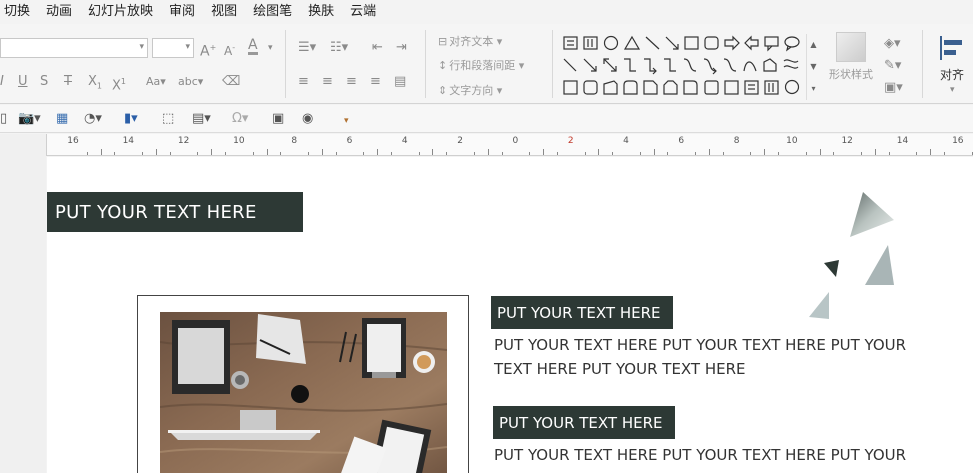 This screenshot has height=473, width=973. What do you see at coordinates (443, 41) in the screenshot?
I see `align-text-icon: ⊟` at bounding box center [443, 41].